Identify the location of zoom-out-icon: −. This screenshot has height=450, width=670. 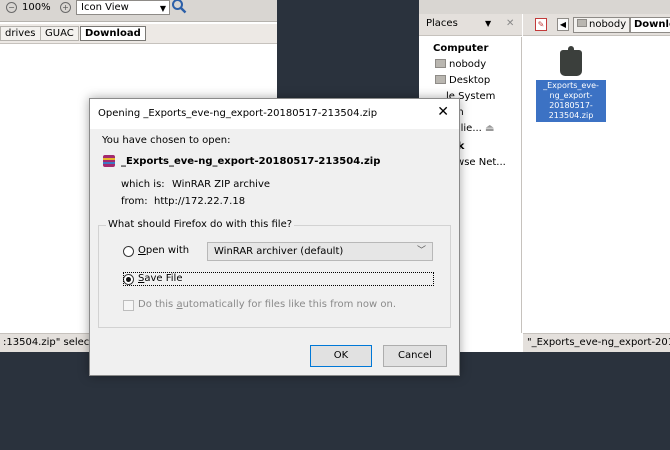
(11, 7).